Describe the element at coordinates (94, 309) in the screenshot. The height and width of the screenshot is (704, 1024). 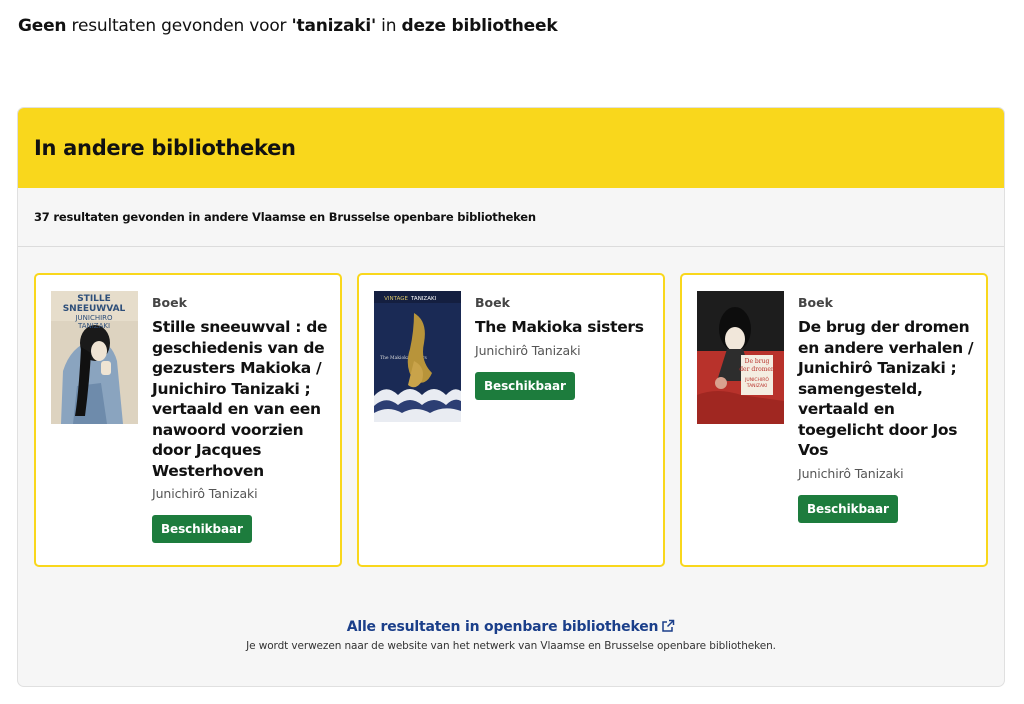
I see `cover-text: SNEEUWVAL` at that location.